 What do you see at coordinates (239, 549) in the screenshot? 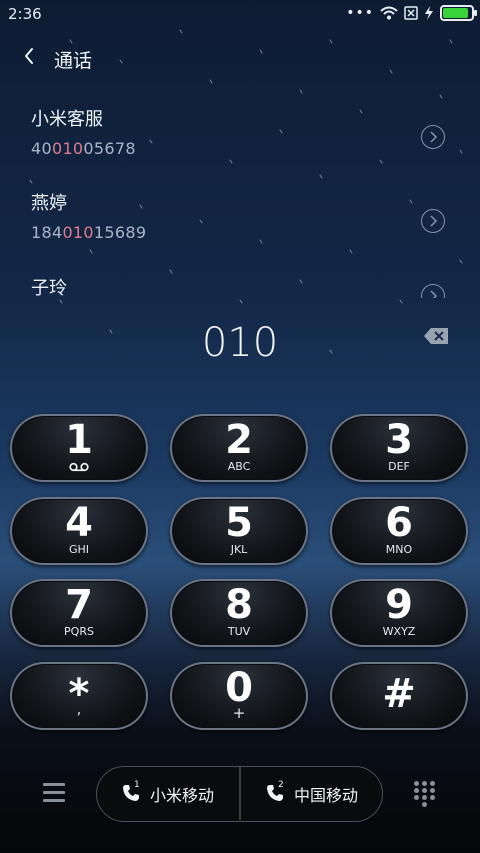
I see `key-letters: JKL` at bounding box center [239, 549].